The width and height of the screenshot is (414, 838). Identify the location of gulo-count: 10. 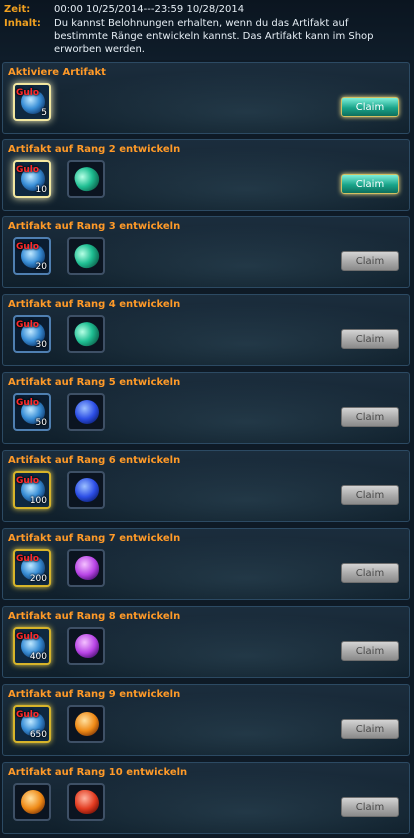
(41, 190).